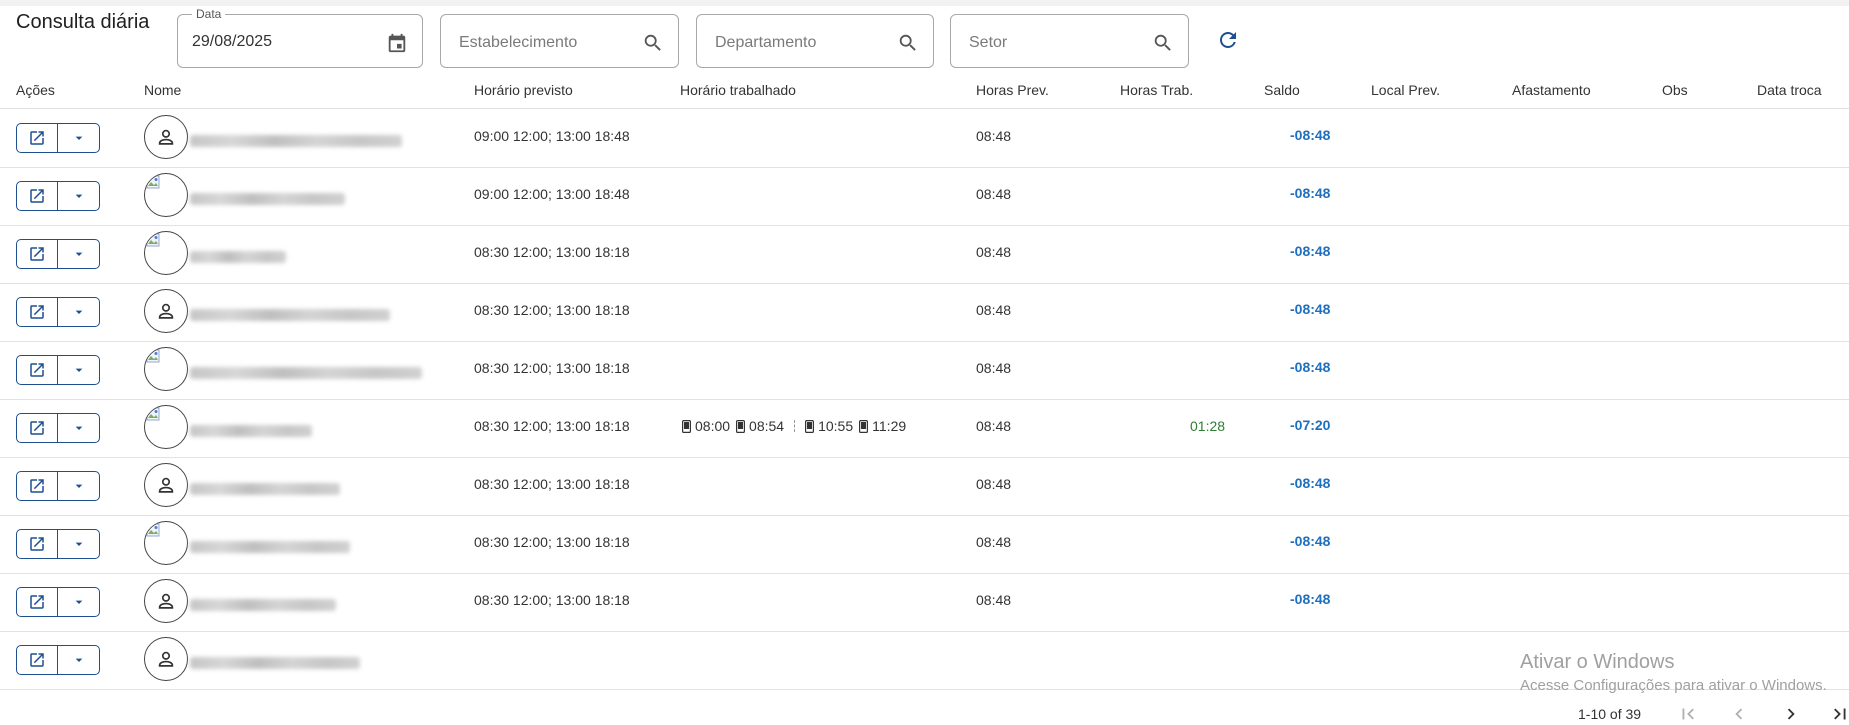 Image resolution: width=1849 pixels, height=725 pixels. What do you see at coordinates (1675, 90) in the screenshot?
I see `col-obs: Obs` at bounding box center [1675, 90].